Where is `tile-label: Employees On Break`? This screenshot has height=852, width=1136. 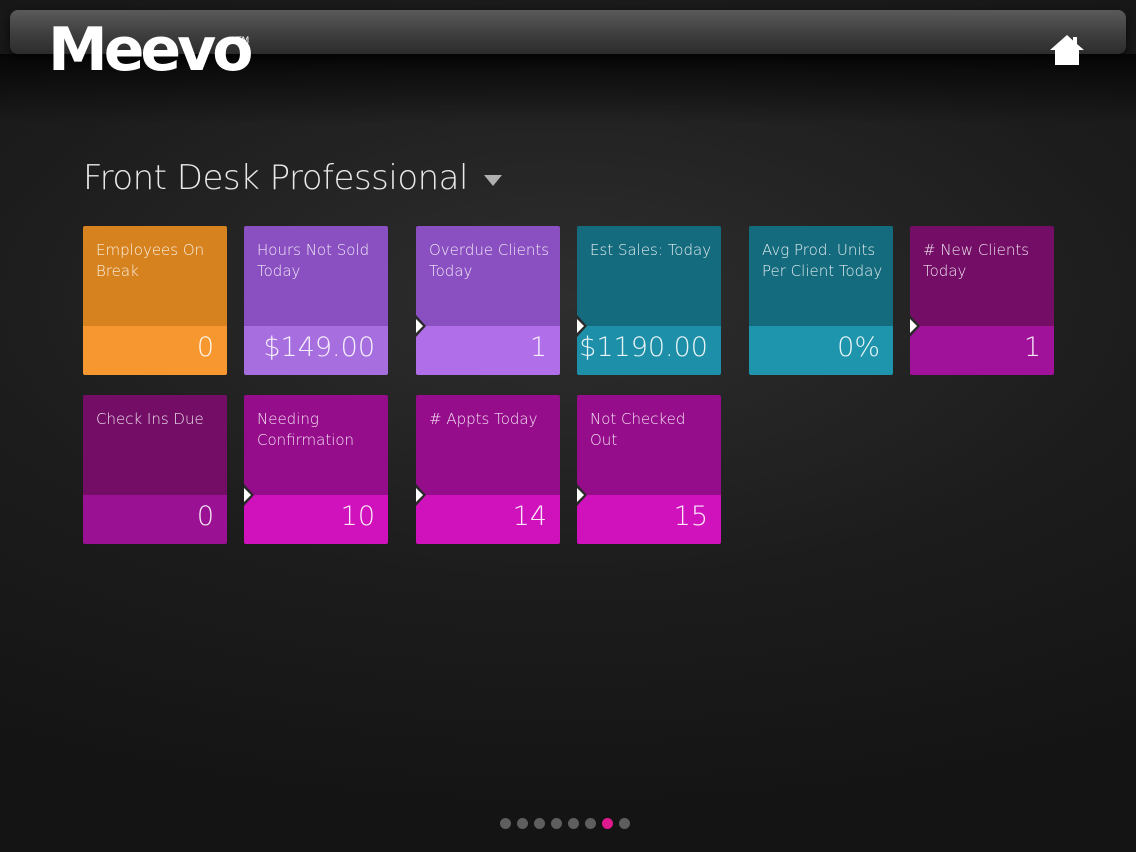 tile-label: Employees On Break is located at coordinates (150, 260).